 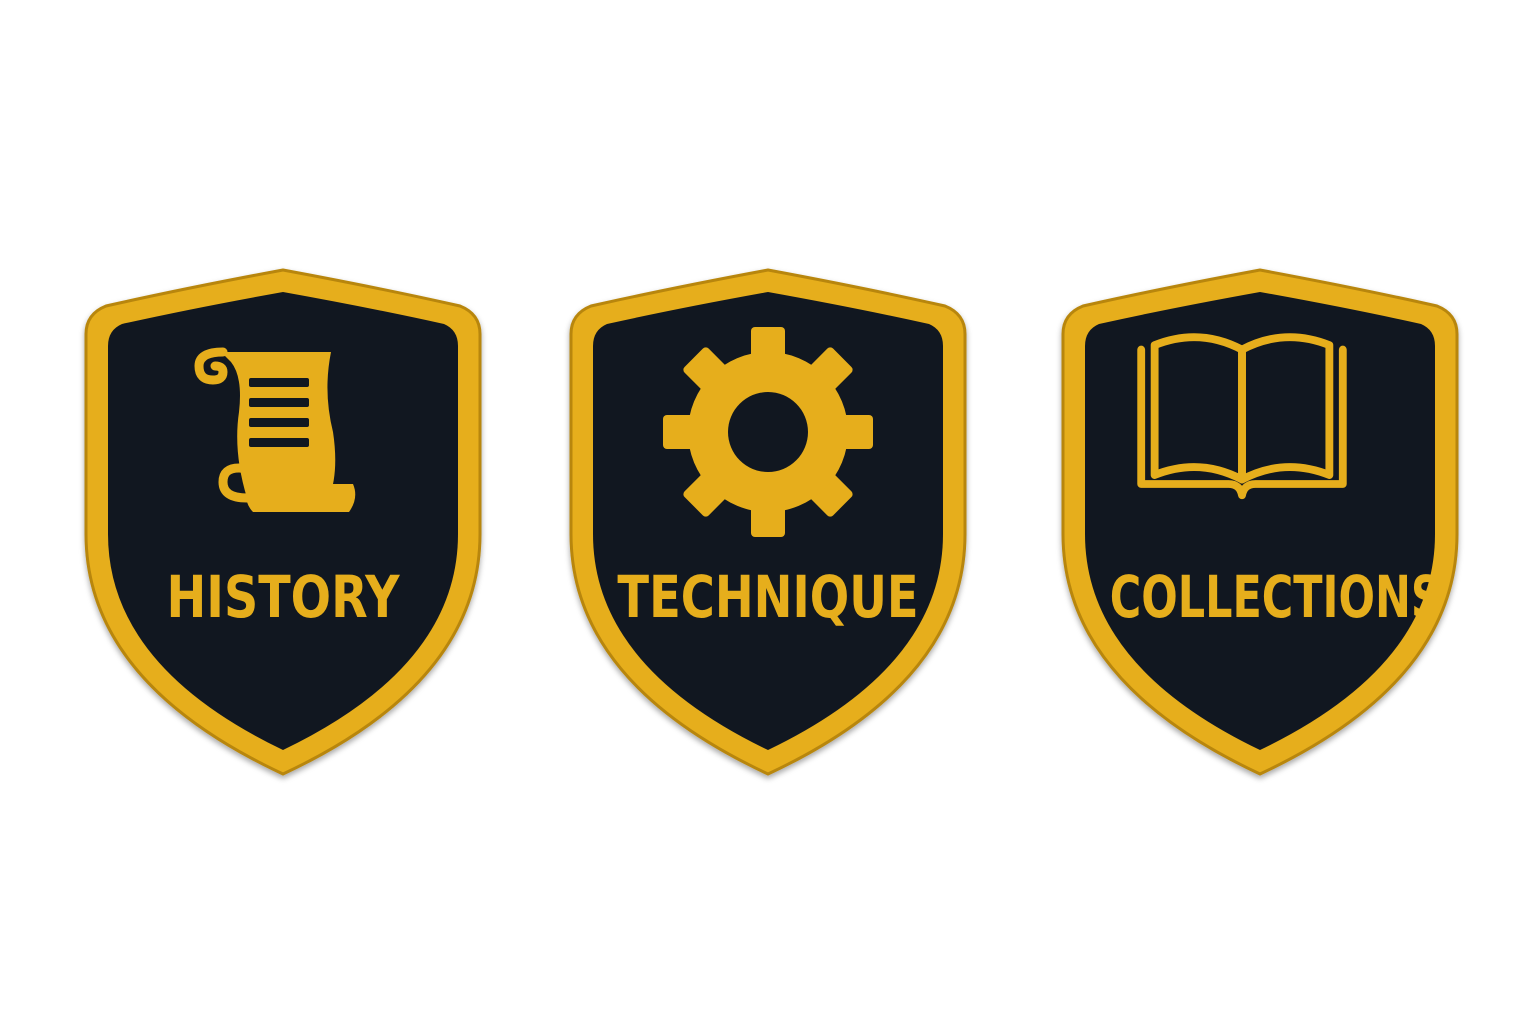 I want to click on open-book-icon, so click(x=1248, y=432).